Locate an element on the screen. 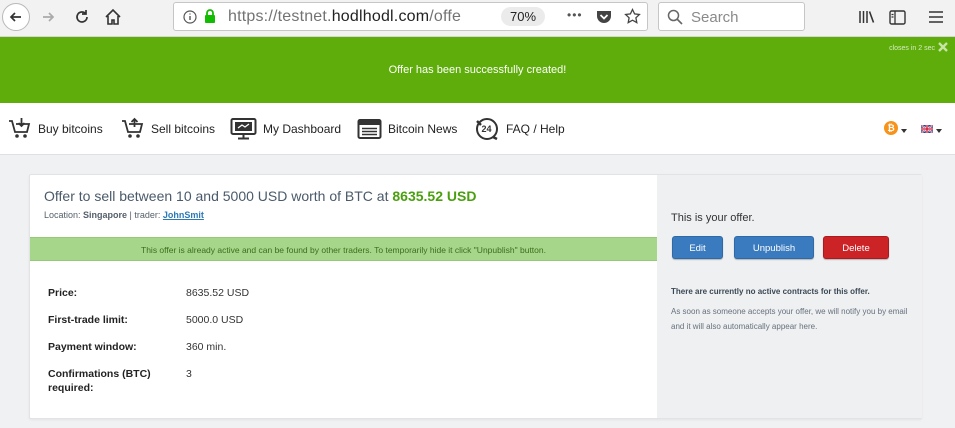 Image resolution: width=955 pixels, height=428 pixels. edit-button: Edit is located at coordinates (697, 247).